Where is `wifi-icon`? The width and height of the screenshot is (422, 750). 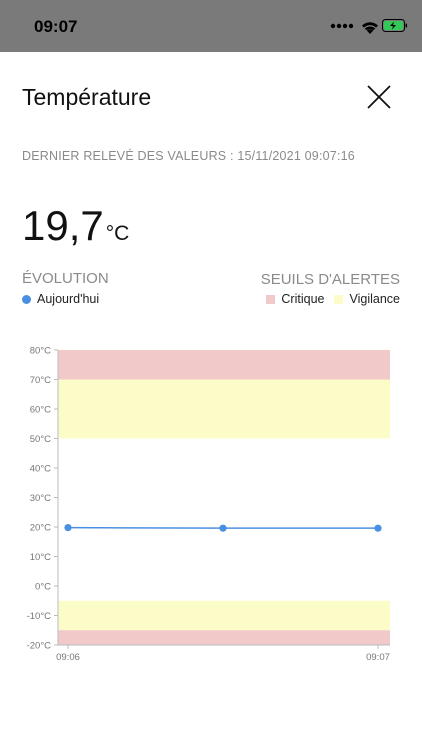
wifi-icon is located at coordinates (370, 28).